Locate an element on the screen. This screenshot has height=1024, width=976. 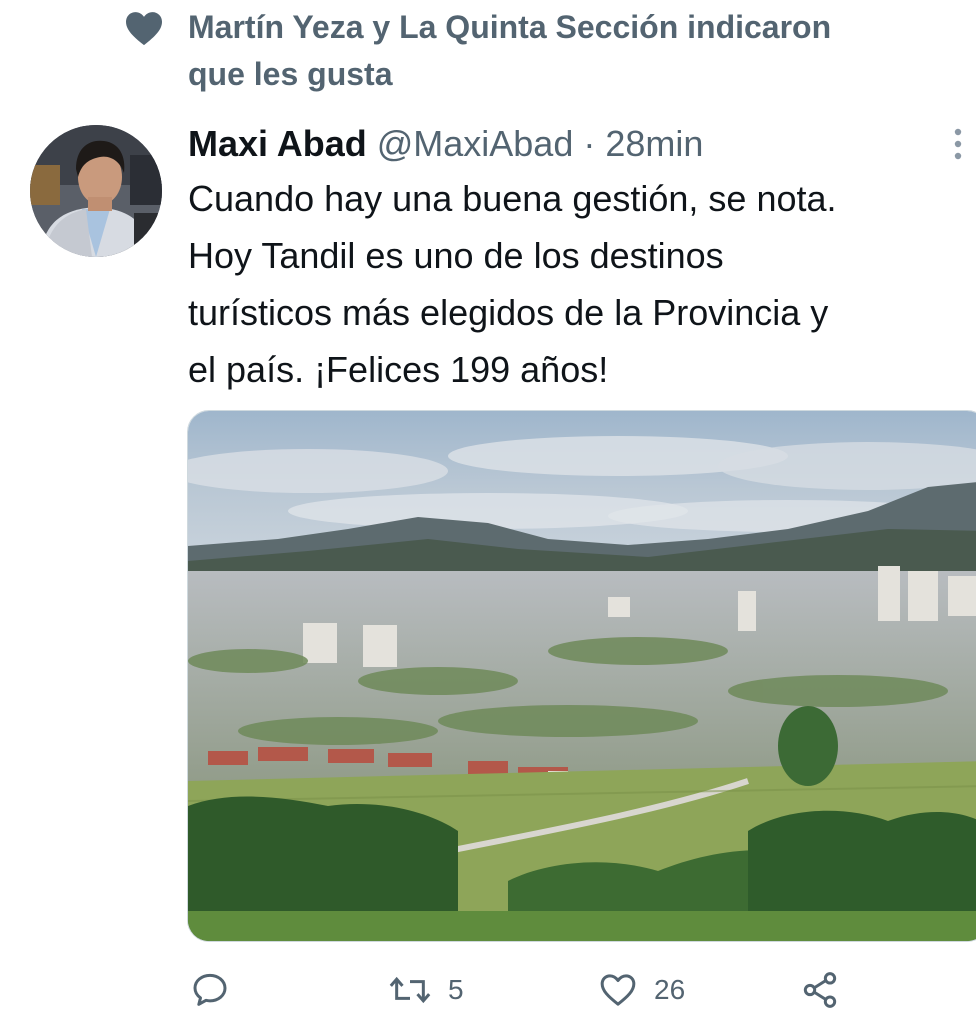
like-button: 26 is located at coordinates (641, 990).